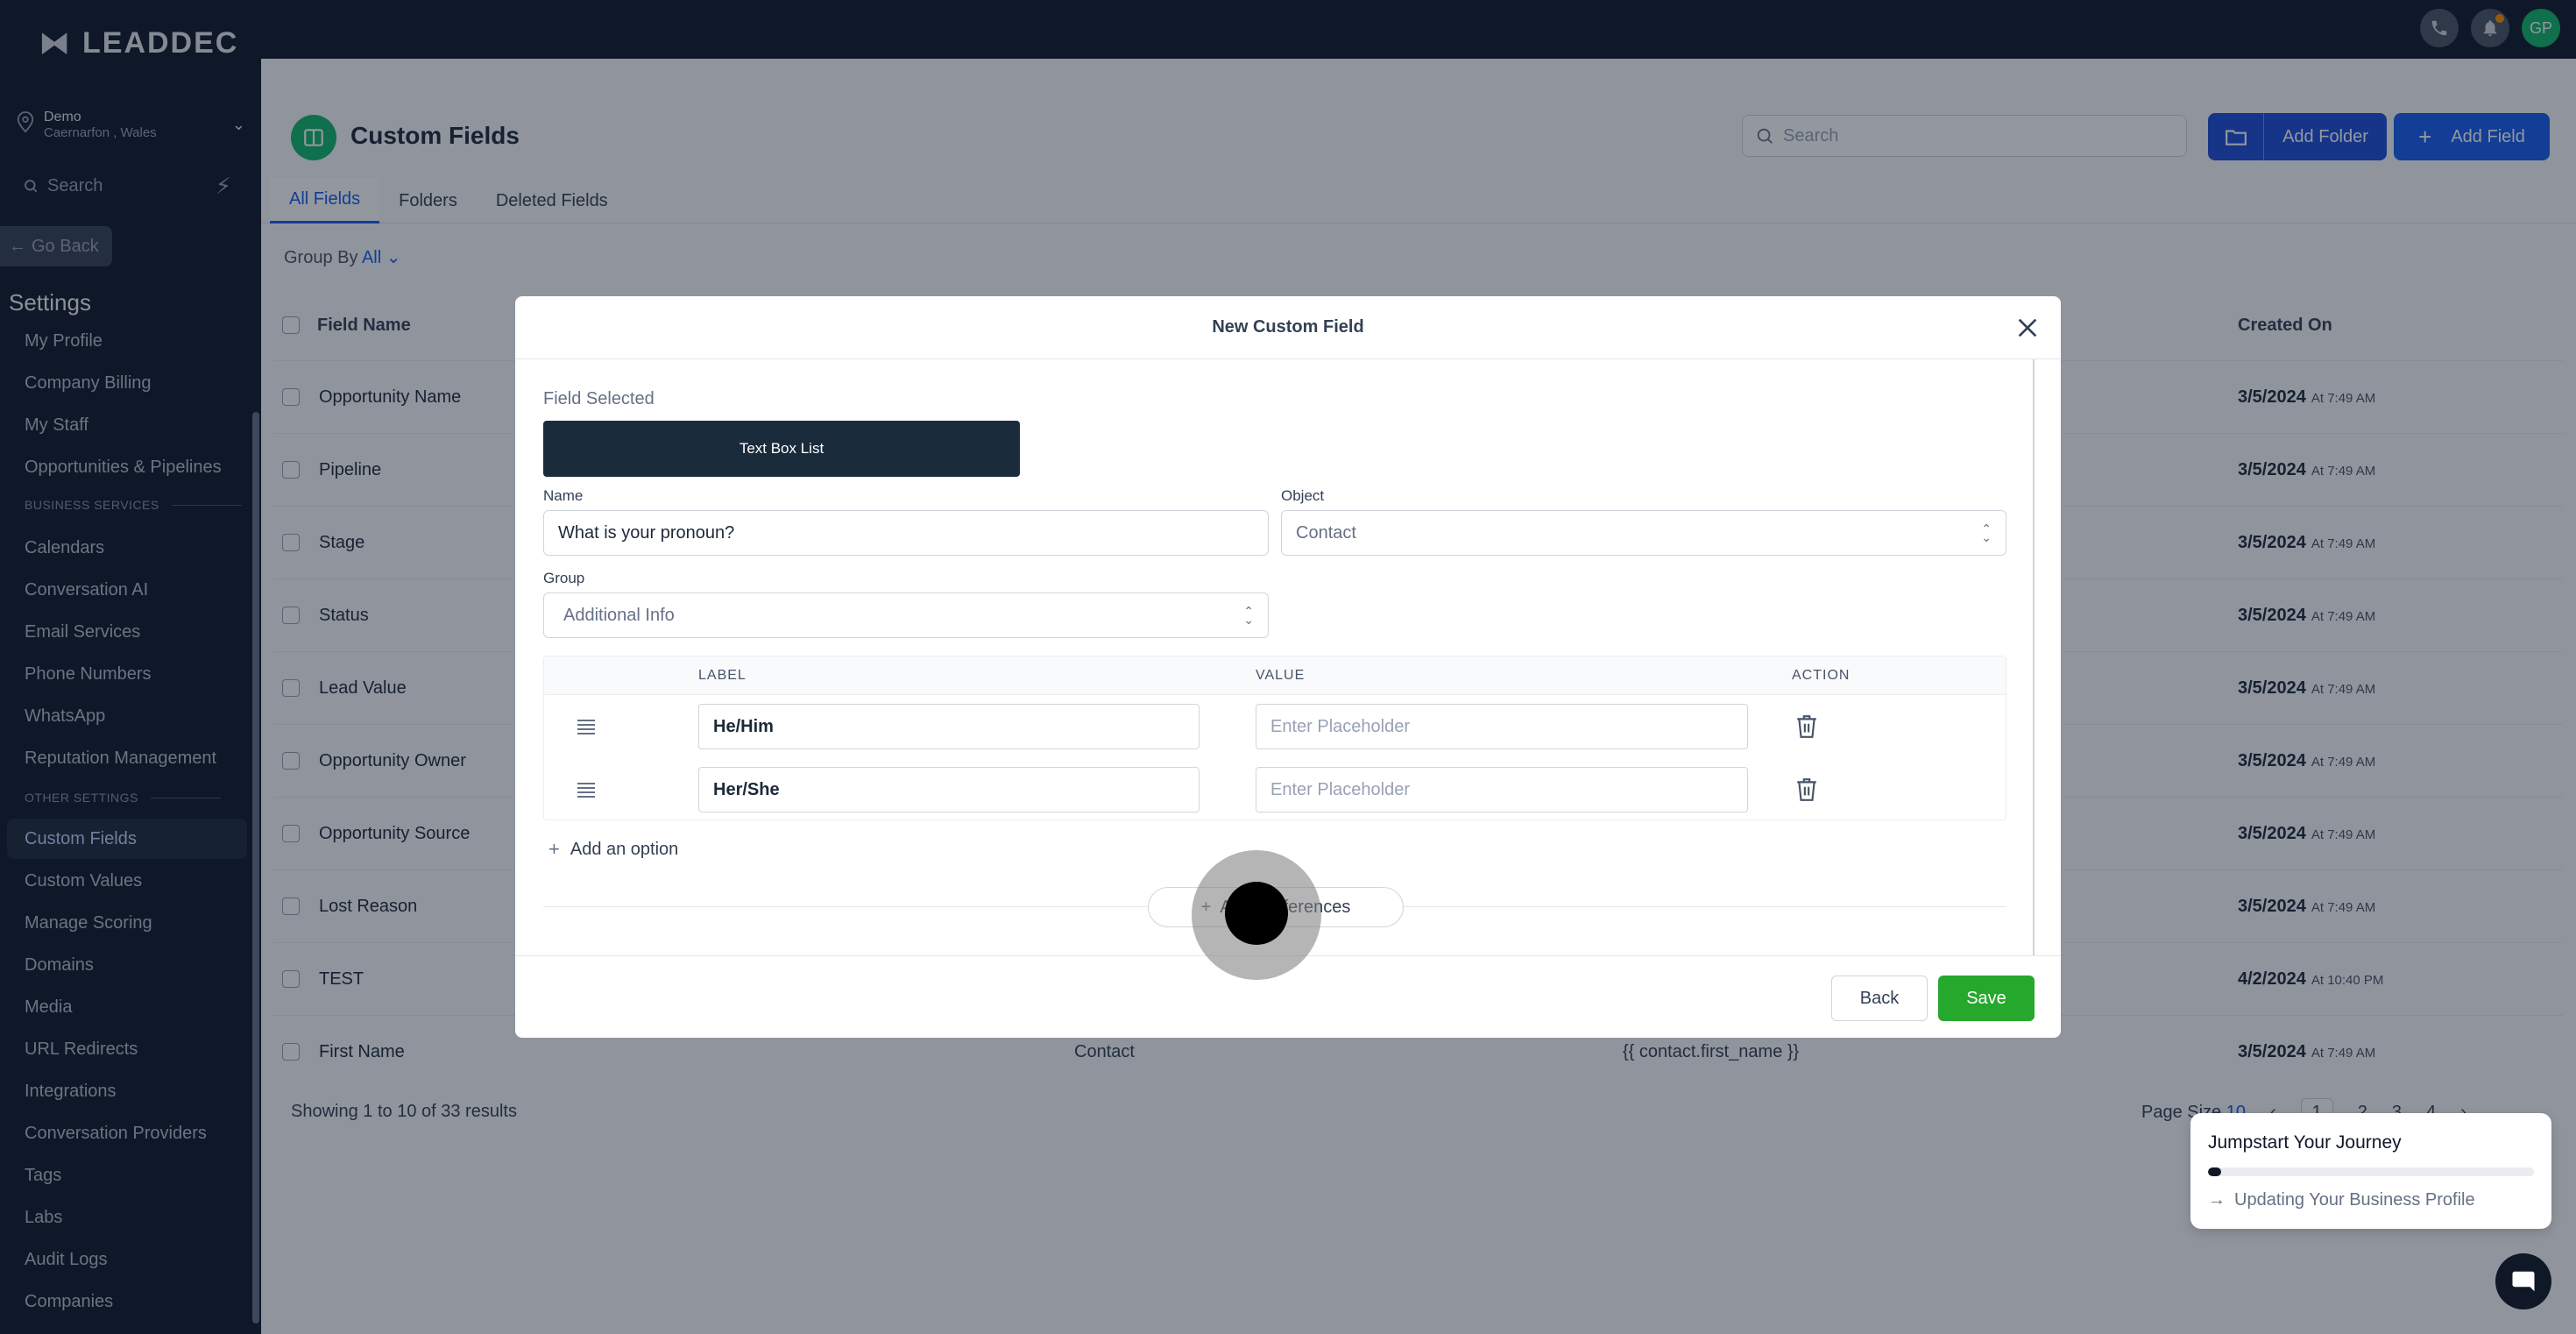  What do you see at coordinates (1643, 533) in the screenshot?
I see `object-select: Contact ⌃ ⌄` at bounding box center [1643, 533].